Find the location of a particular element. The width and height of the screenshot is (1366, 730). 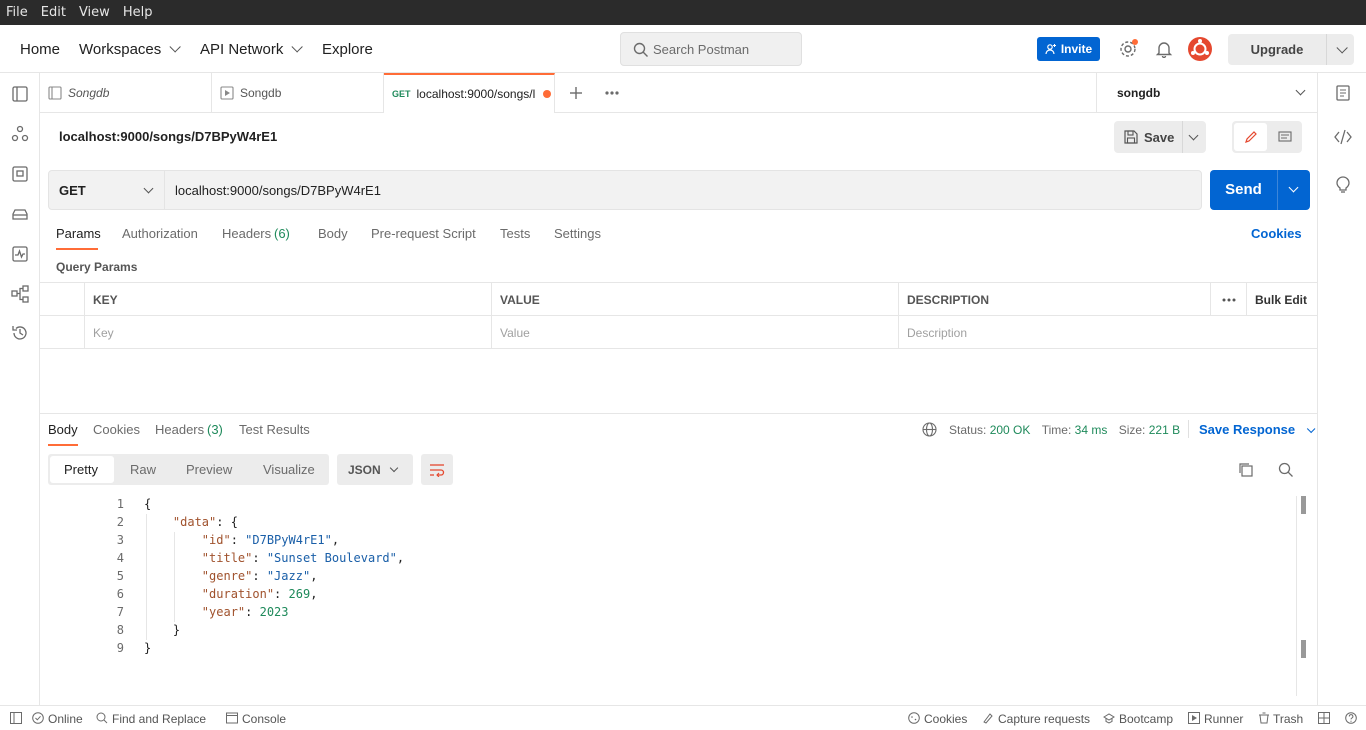

tab-songdb-collection: Songdb is located at coordinates (126, 93).